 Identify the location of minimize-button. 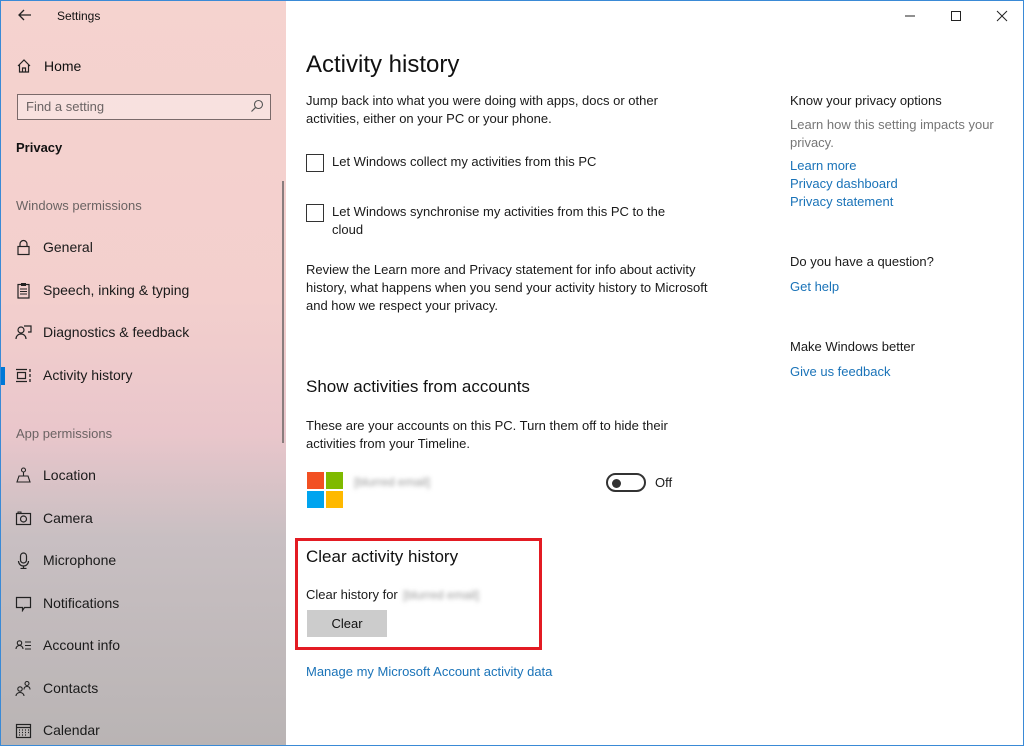
(910, 16).